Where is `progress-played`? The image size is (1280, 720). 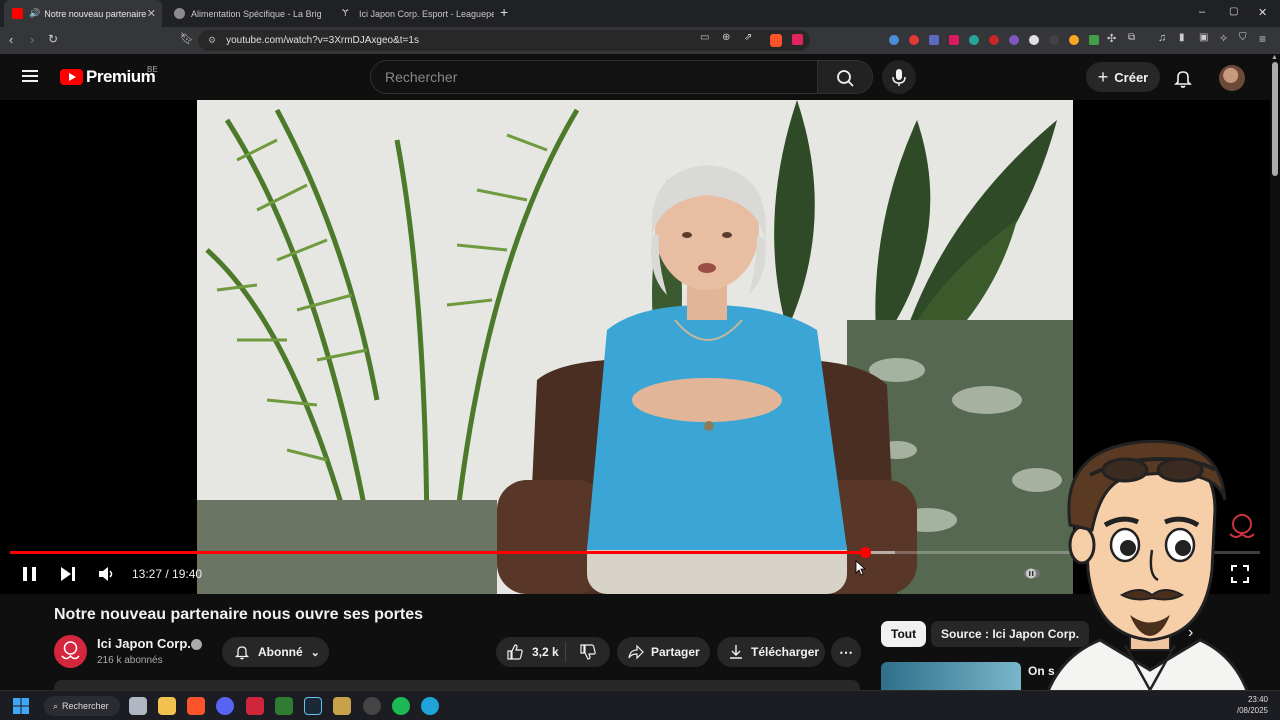
progress-played is located at coordinates (437, 552).